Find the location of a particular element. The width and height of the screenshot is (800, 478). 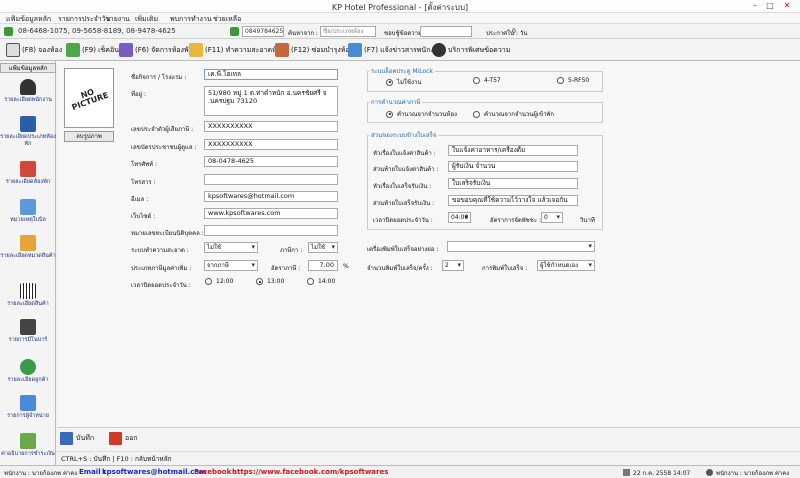

phone-field: 0849784625 is located at coordinates (263, 31).